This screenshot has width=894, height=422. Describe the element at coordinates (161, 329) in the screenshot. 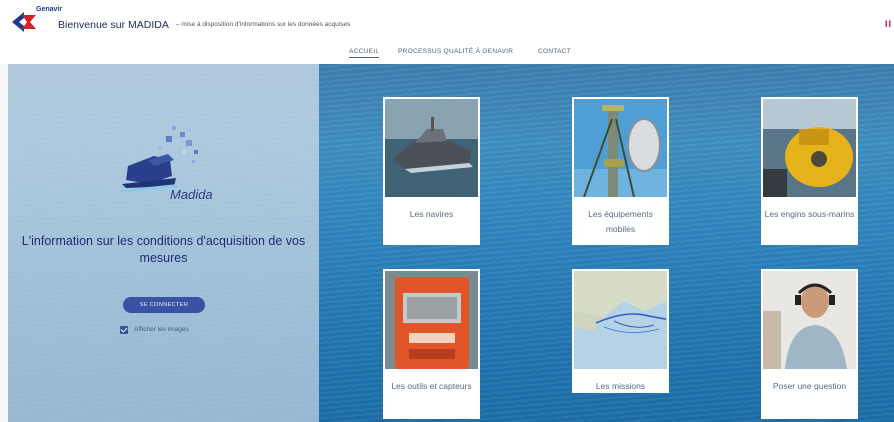

I see `show-images-label: Afficher les images` at that location.